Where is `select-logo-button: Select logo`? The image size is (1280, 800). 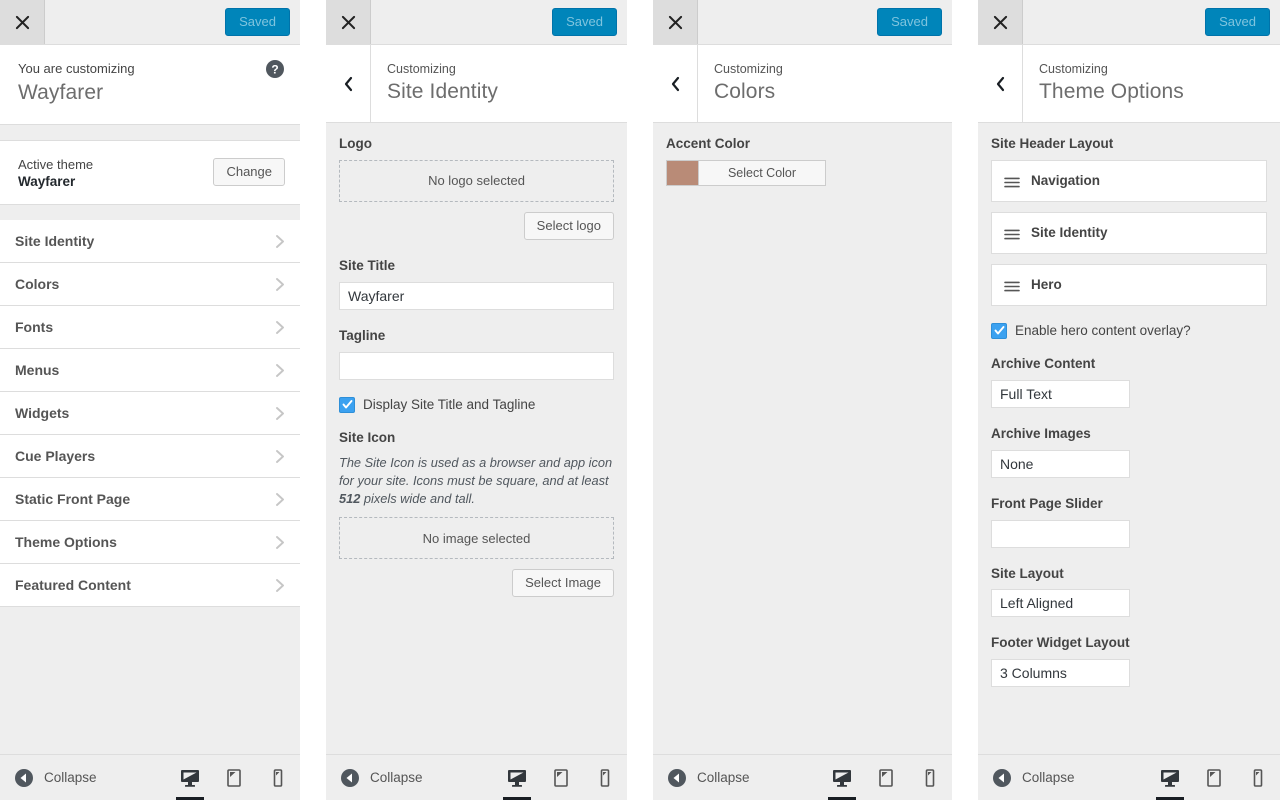 select-logo-button: Select logo is located at coordinates (568, 225).